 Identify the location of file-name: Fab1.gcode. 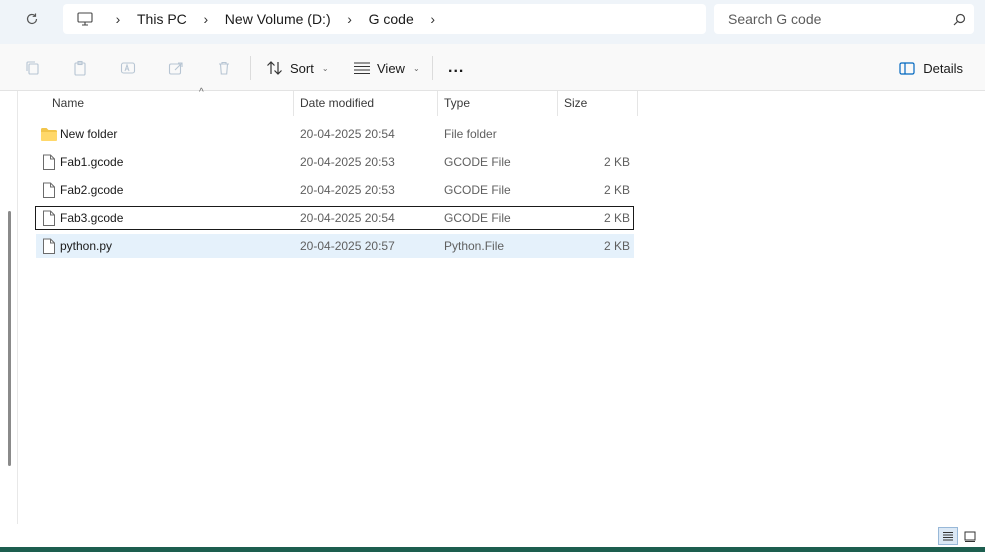
(92, 162).